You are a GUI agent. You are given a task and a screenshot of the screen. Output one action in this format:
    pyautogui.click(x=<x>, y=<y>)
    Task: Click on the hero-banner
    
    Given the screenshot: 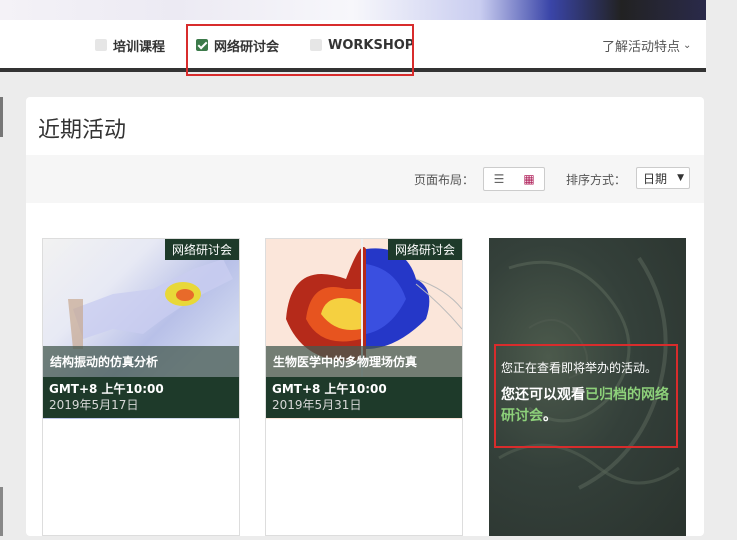 What is the action you would take?
    pyautogui.click(x=353, y=10)
    